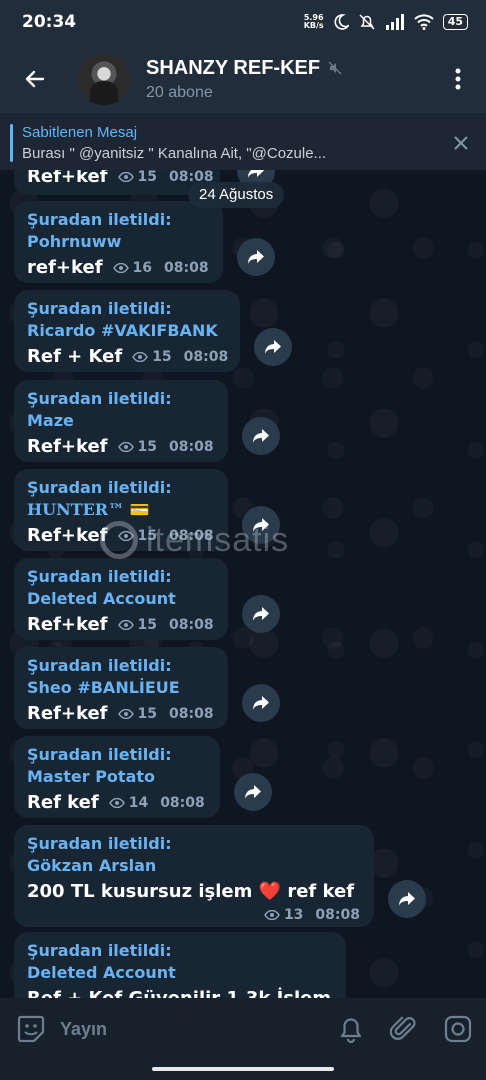 The image size is (486, 1080). Describe the element at coordinates (127, 357) in the screenshot. I see `message-body: Ref + Kef 15 08:08` at that location.